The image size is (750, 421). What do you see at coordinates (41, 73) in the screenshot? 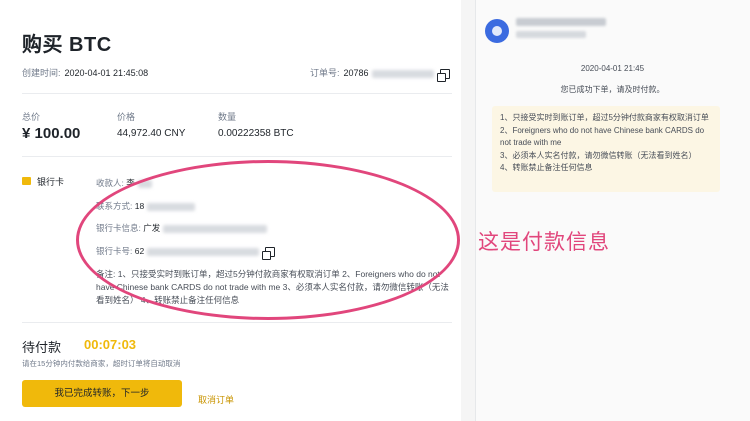
I see `created-label: 创建时间:` at bounding box center [41, 73].